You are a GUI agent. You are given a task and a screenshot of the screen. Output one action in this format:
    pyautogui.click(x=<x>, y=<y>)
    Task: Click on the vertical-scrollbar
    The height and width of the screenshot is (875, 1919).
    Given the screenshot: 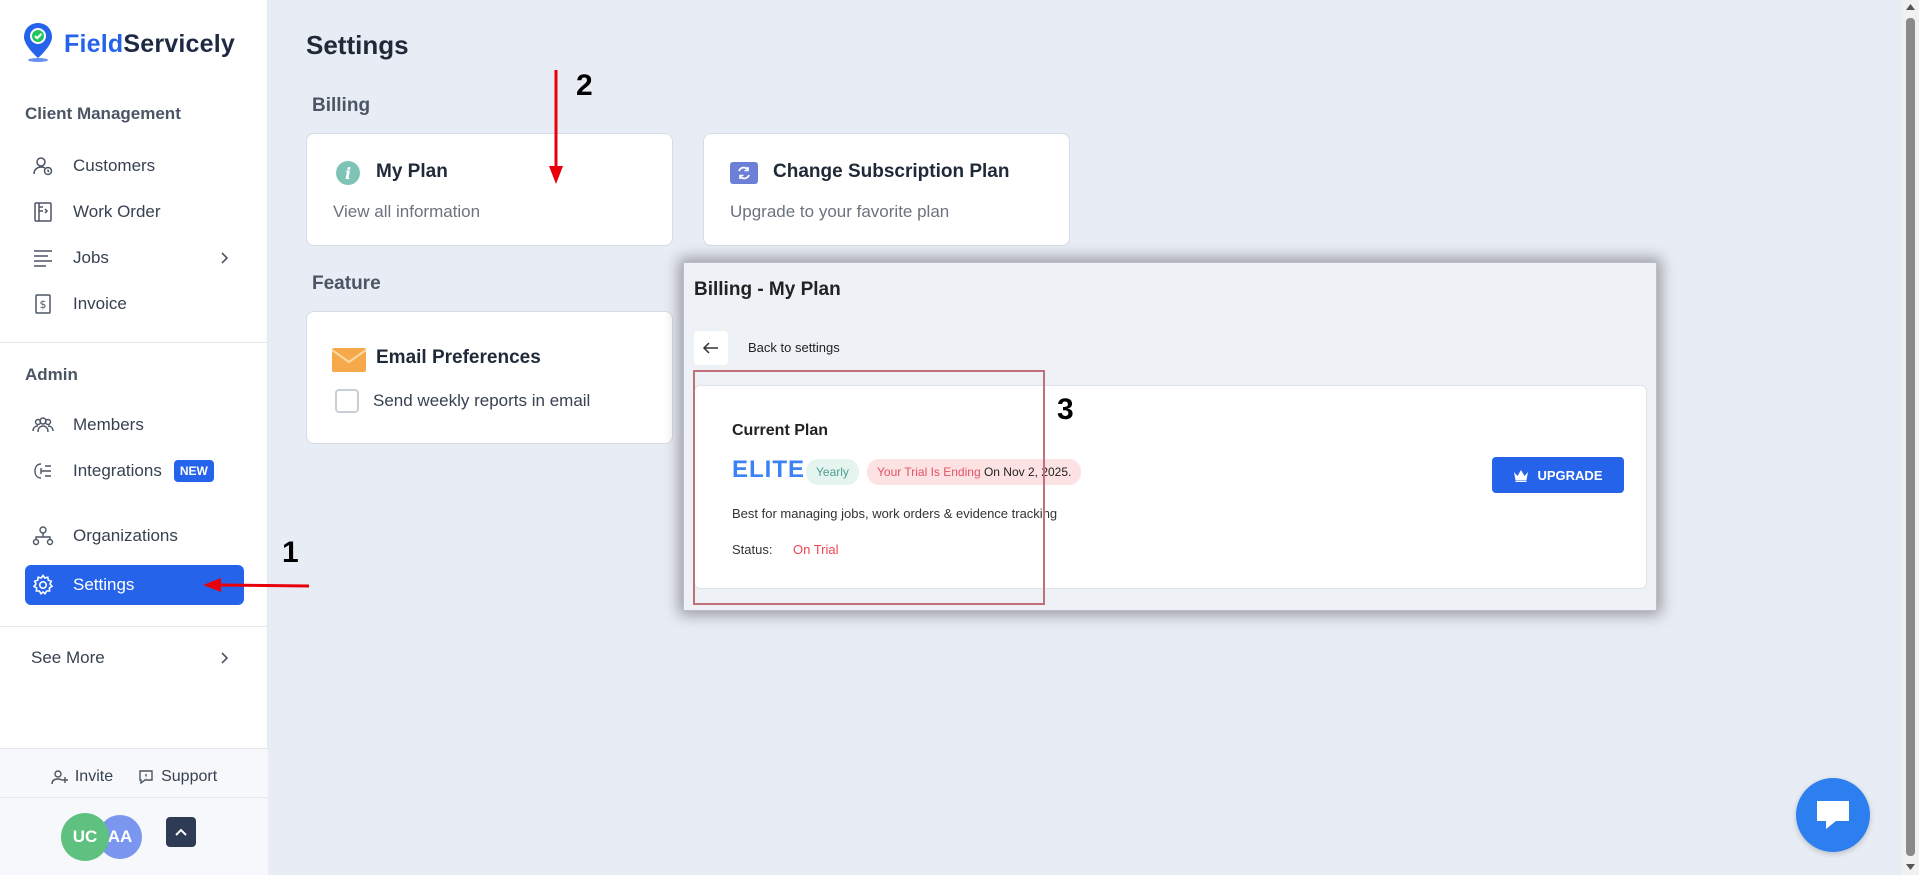 What is the action you would take?
    pyautogui.click(x=1910, y=437)
    